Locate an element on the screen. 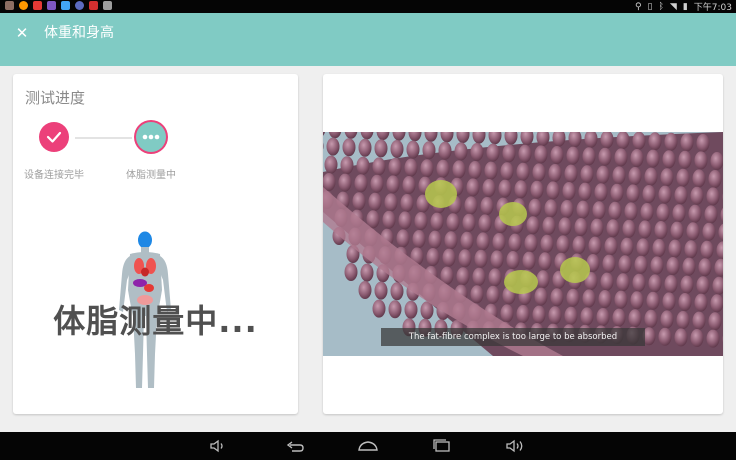 The image size is (736, 460). bluetooth-icon: ᛒ is located at coordinates (661, 6).